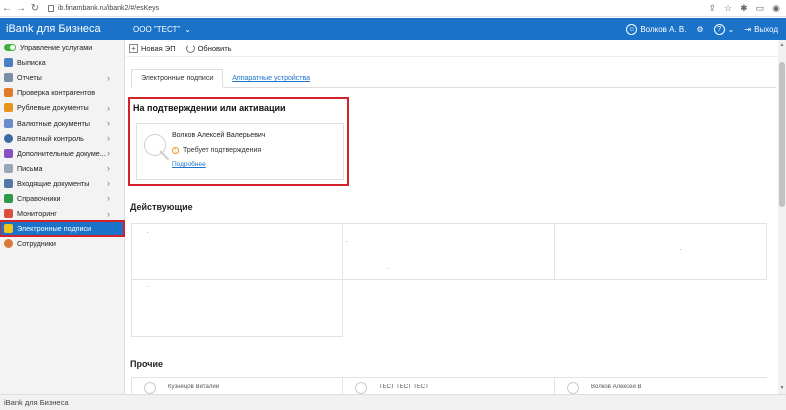  Describe the element at coordinates (8, 63) in the screenshot. I see `document-icon` at that location.